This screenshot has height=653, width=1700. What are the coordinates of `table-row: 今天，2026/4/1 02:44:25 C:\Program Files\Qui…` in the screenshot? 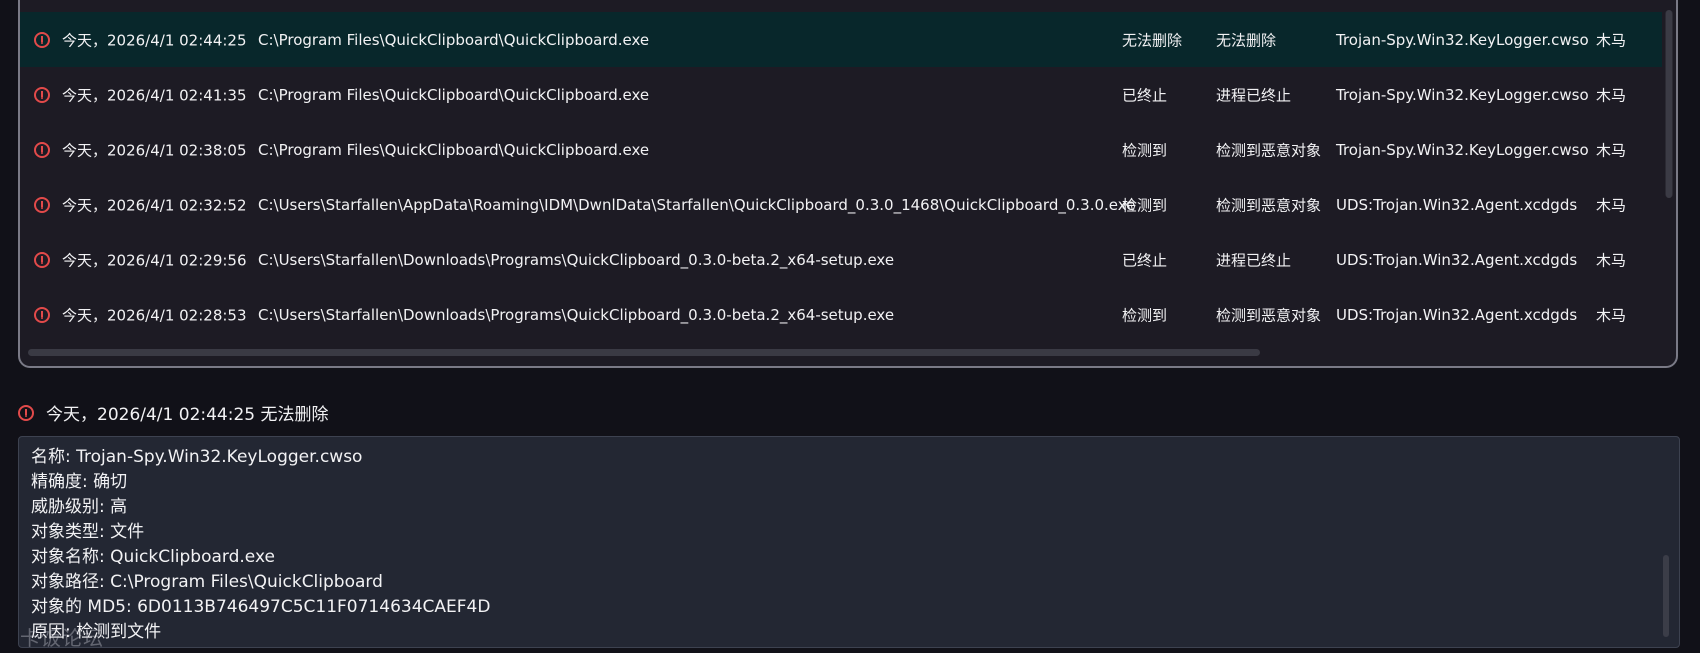 It's located at (841, 39).